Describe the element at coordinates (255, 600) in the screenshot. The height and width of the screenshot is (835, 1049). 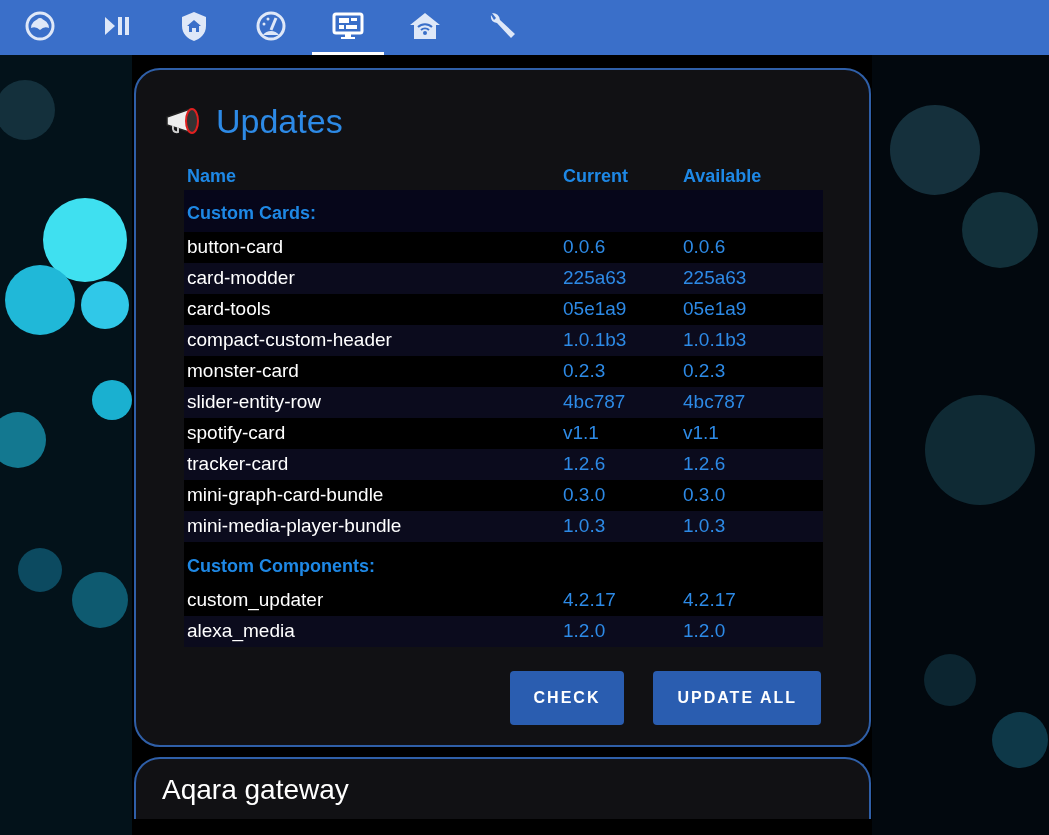
I see `table-cell: custom_updater` at that location.